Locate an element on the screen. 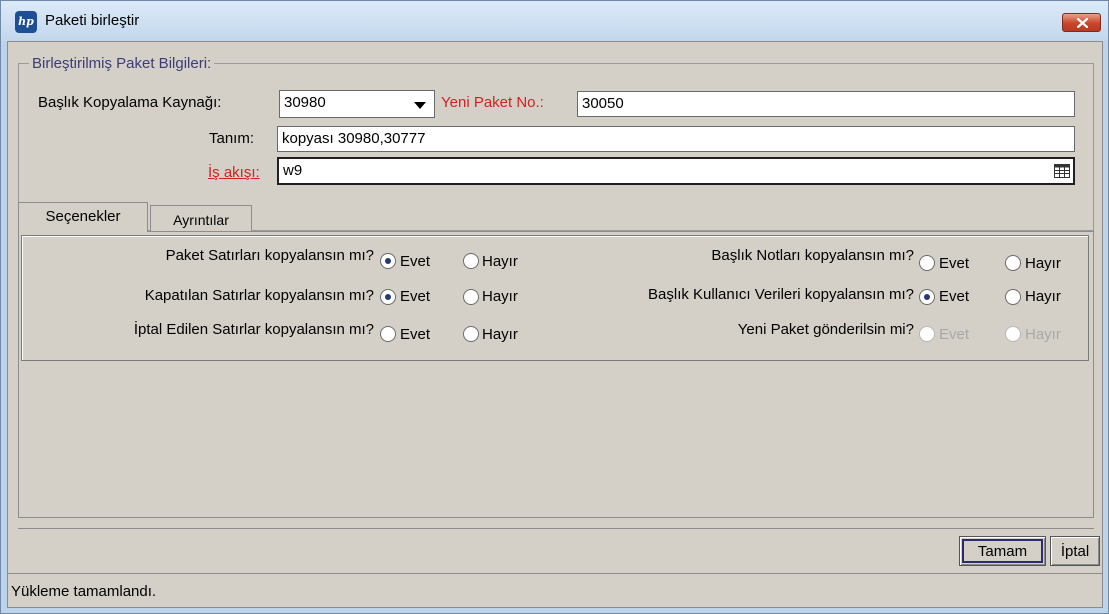  description-label: Tanım: is located at coordinates (232, 138).